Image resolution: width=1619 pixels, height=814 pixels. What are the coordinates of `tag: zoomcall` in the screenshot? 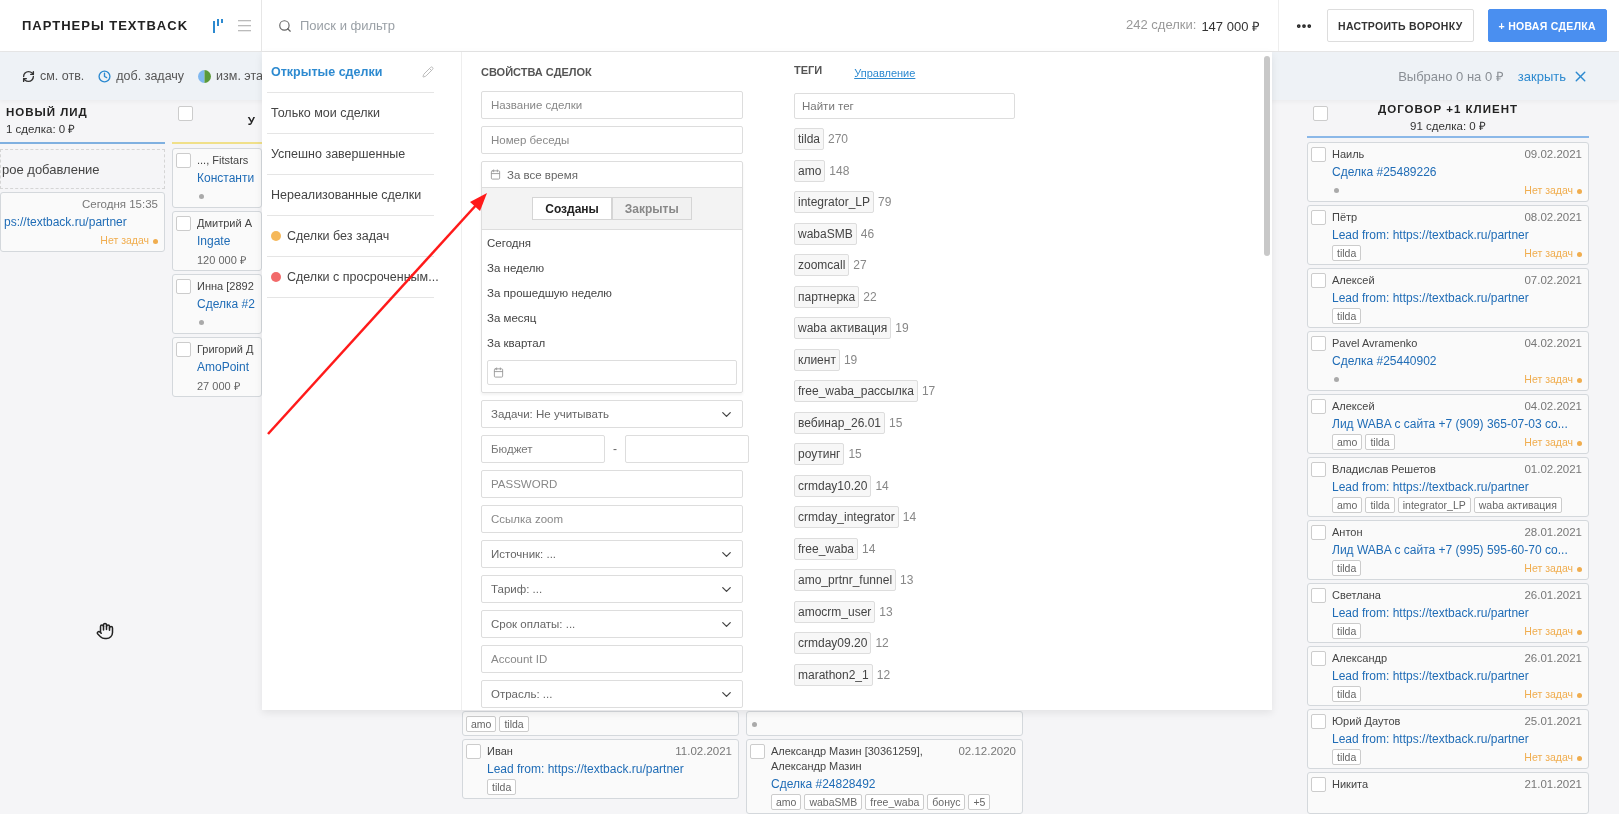 It's located at (822, 265).